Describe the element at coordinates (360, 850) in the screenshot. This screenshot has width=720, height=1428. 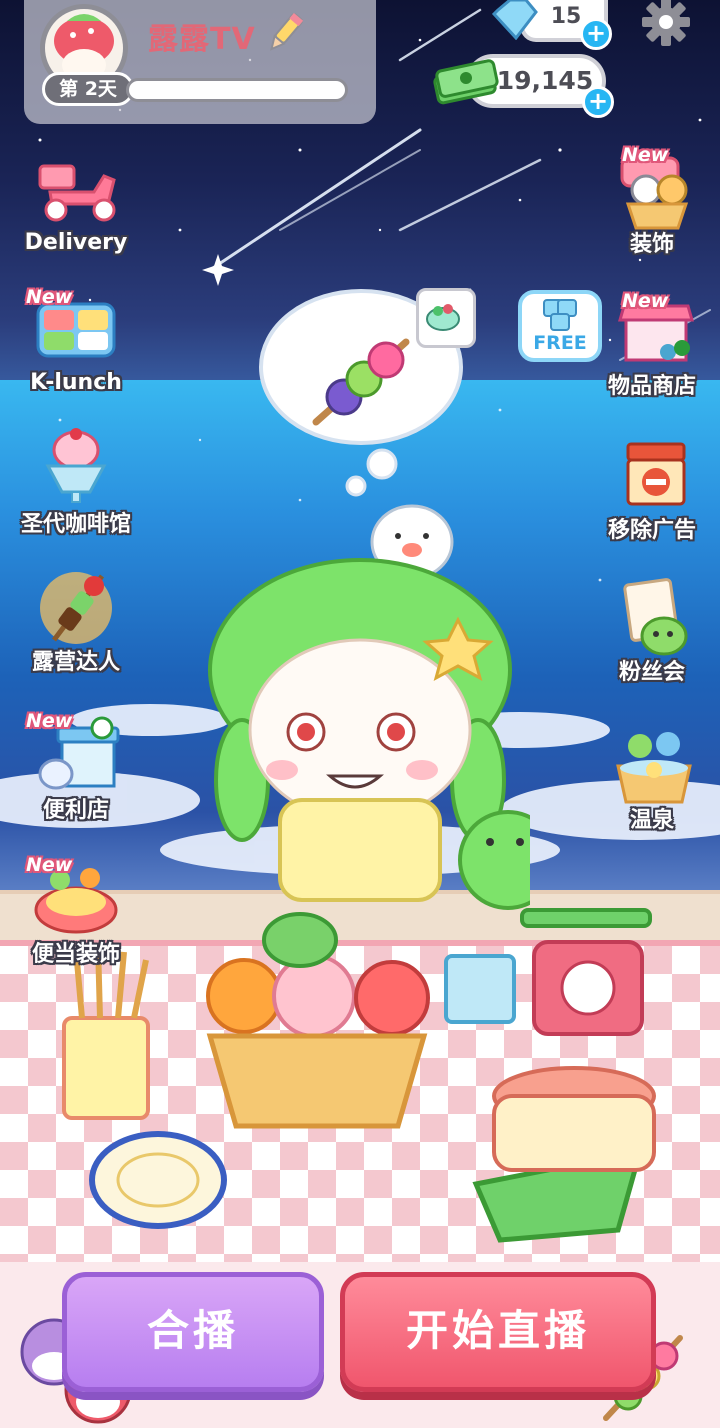
I see `sweater-vest-icon` at that location.